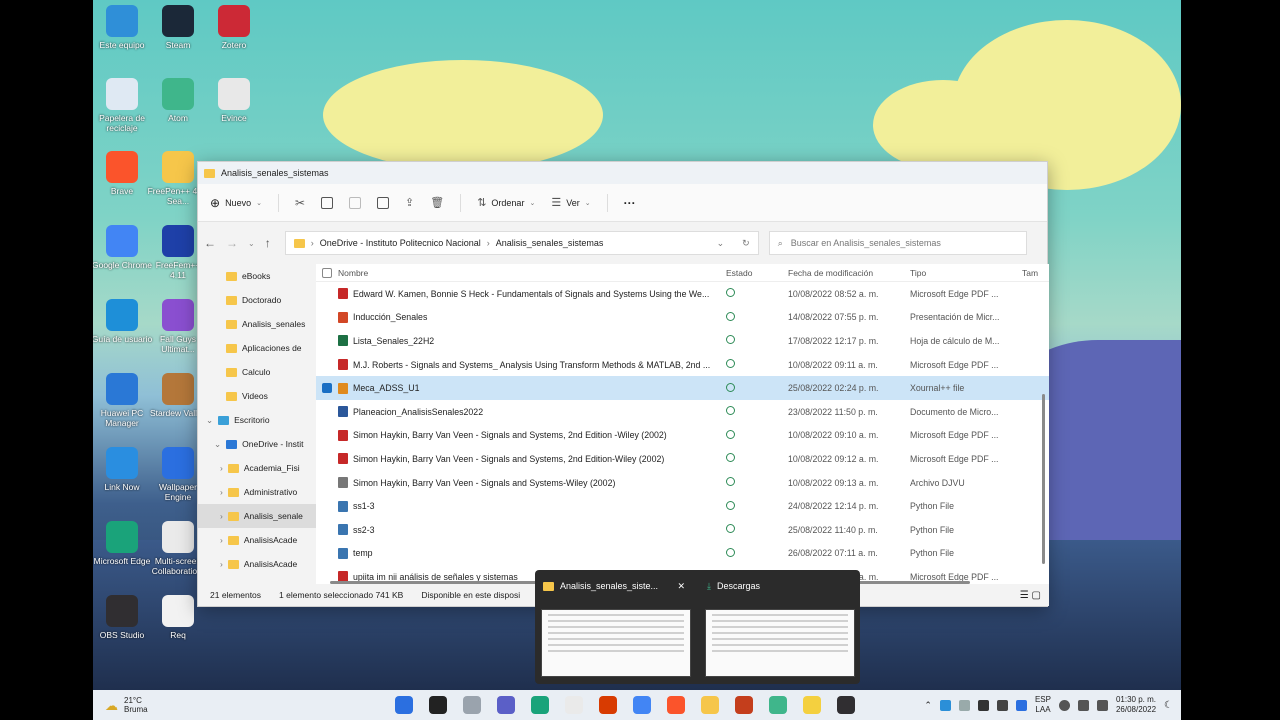 Image resolution: width=1280 pixels, height=720 pixels. I want to click on volume-icon, so click(1083, 705).